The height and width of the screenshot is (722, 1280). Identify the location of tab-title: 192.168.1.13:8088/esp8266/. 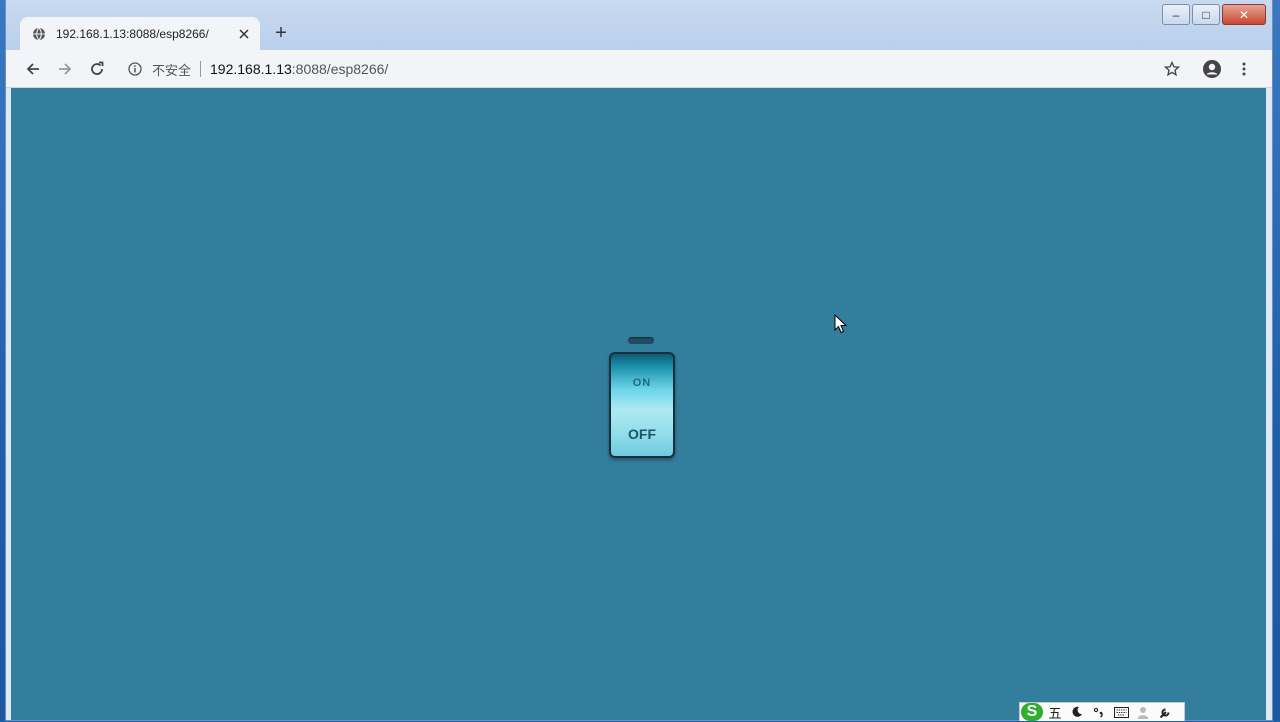
(132, 33).